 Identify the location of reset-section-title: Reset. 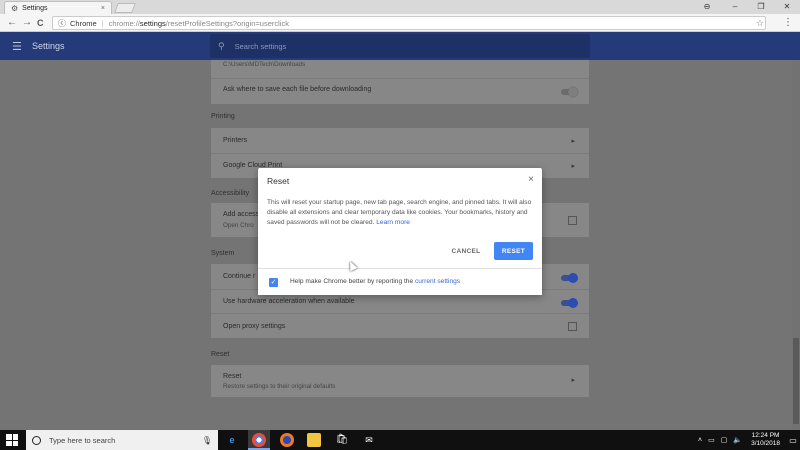
(220, 354).